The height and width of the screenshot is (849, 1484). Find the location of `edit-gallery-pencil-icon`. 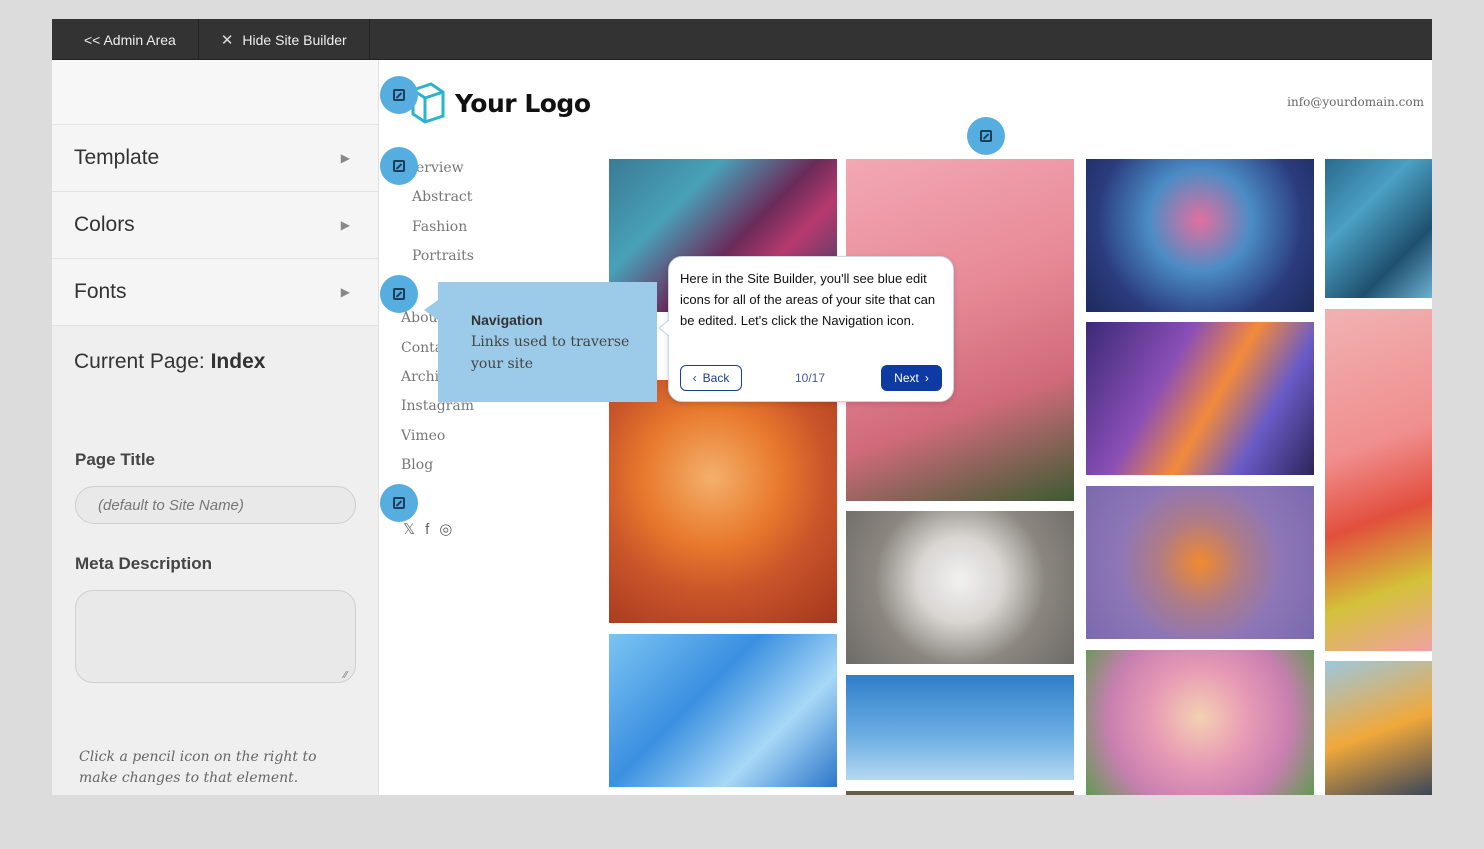

edit-gallery-pencil-icon is located at coordinates (986, 136).